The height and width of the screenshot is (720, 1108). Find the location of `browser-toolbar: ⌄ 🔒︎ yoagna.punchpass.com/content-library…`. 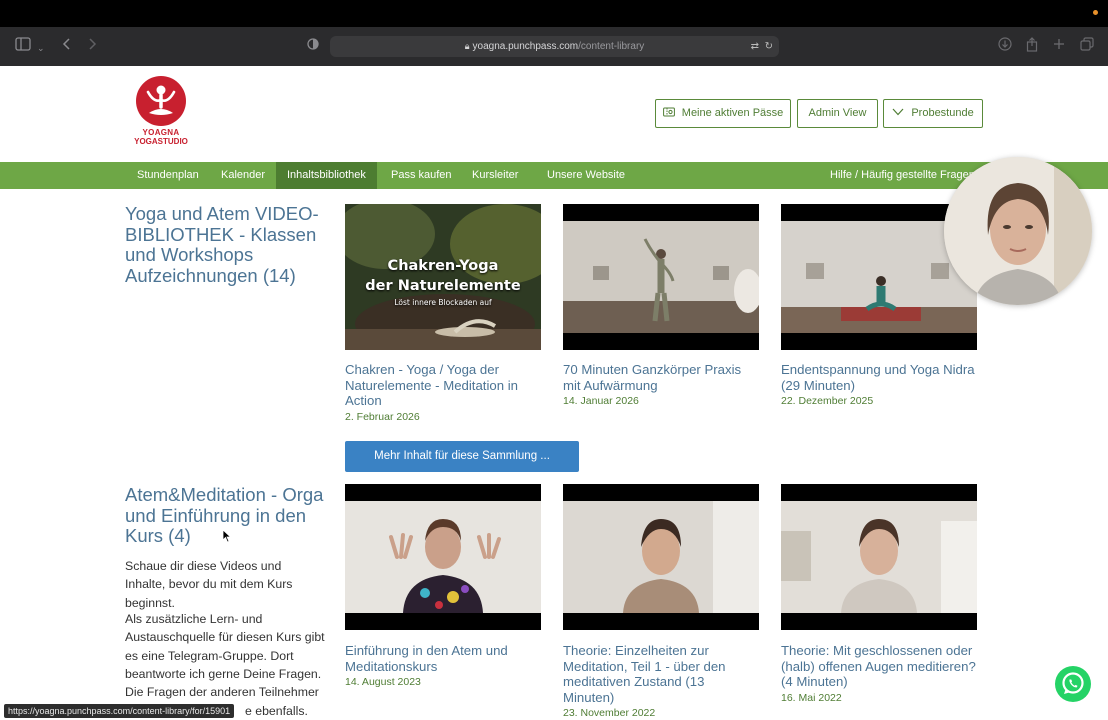

browser-toolbar: ⌄ 🔒︎ yoagna.punchpass.com/content-library… is located at coordinates (554, 46).